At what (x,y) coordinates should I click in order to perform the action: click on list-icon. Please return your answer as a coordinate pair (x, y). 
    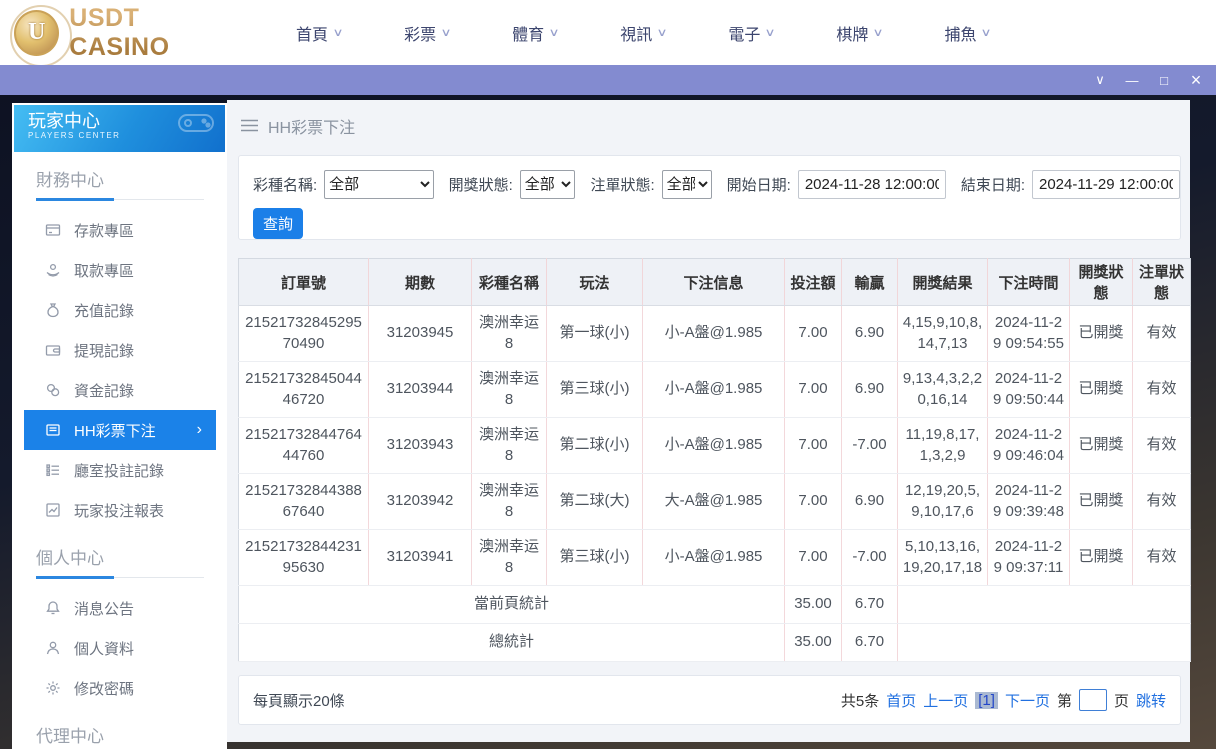
    Looking at the image, I should click on (53, 470).